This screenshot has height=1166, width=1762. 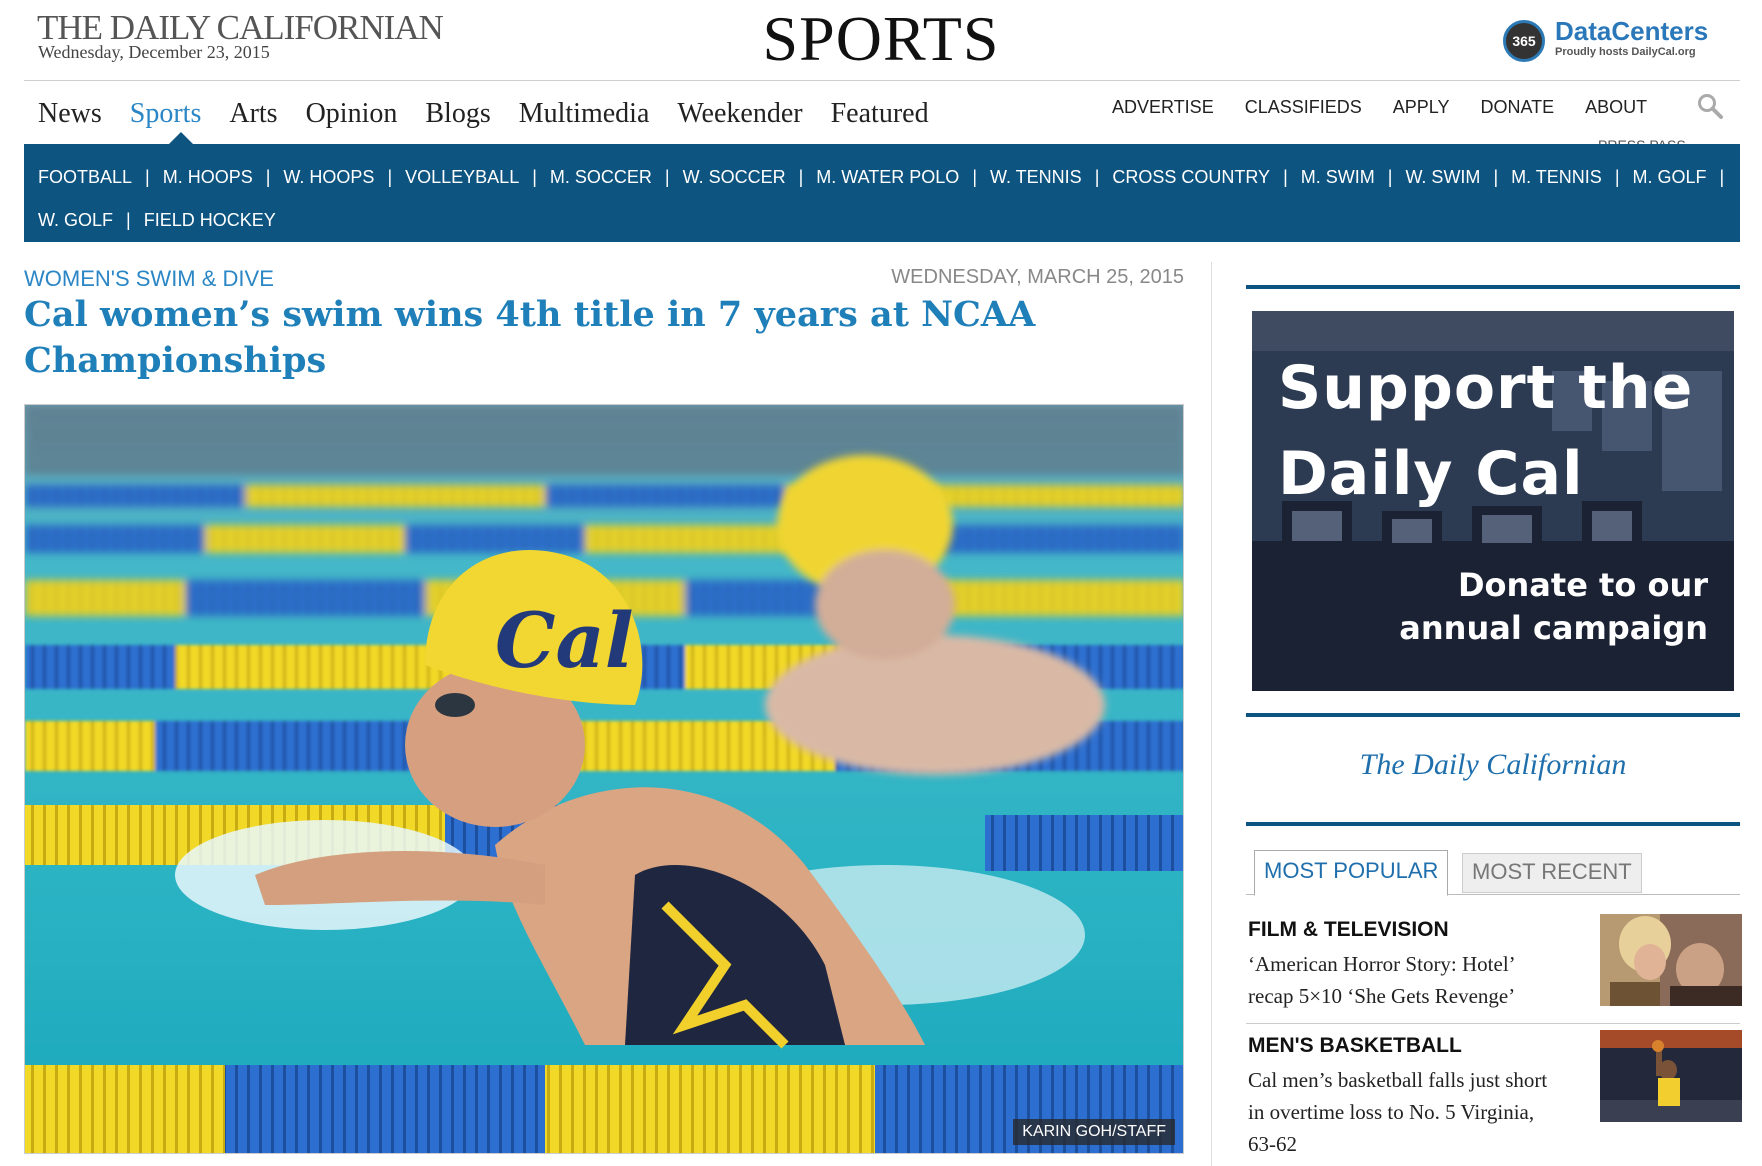 I want to click on nav-sports: Sports, so click(x=166, y=114).